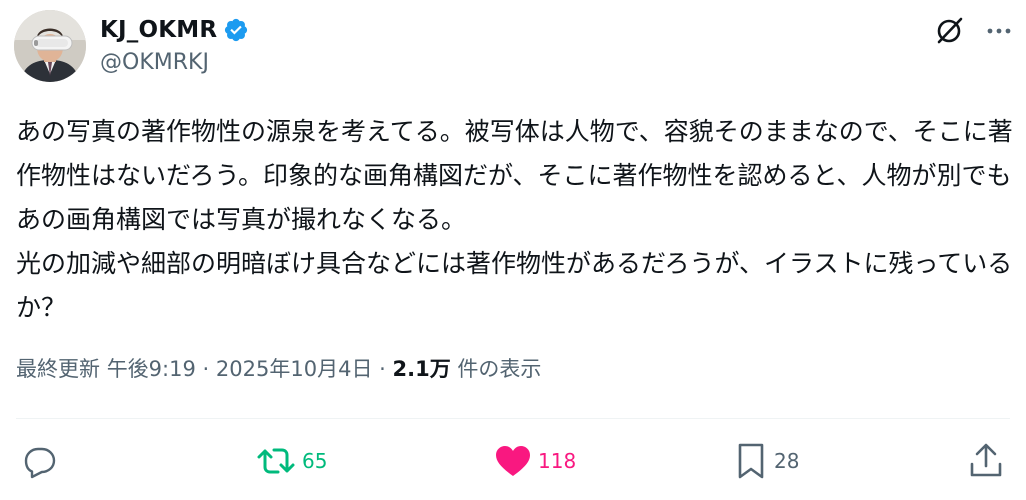  I want to click on author-name-row: KJ_OKMR, so click(174, 30).